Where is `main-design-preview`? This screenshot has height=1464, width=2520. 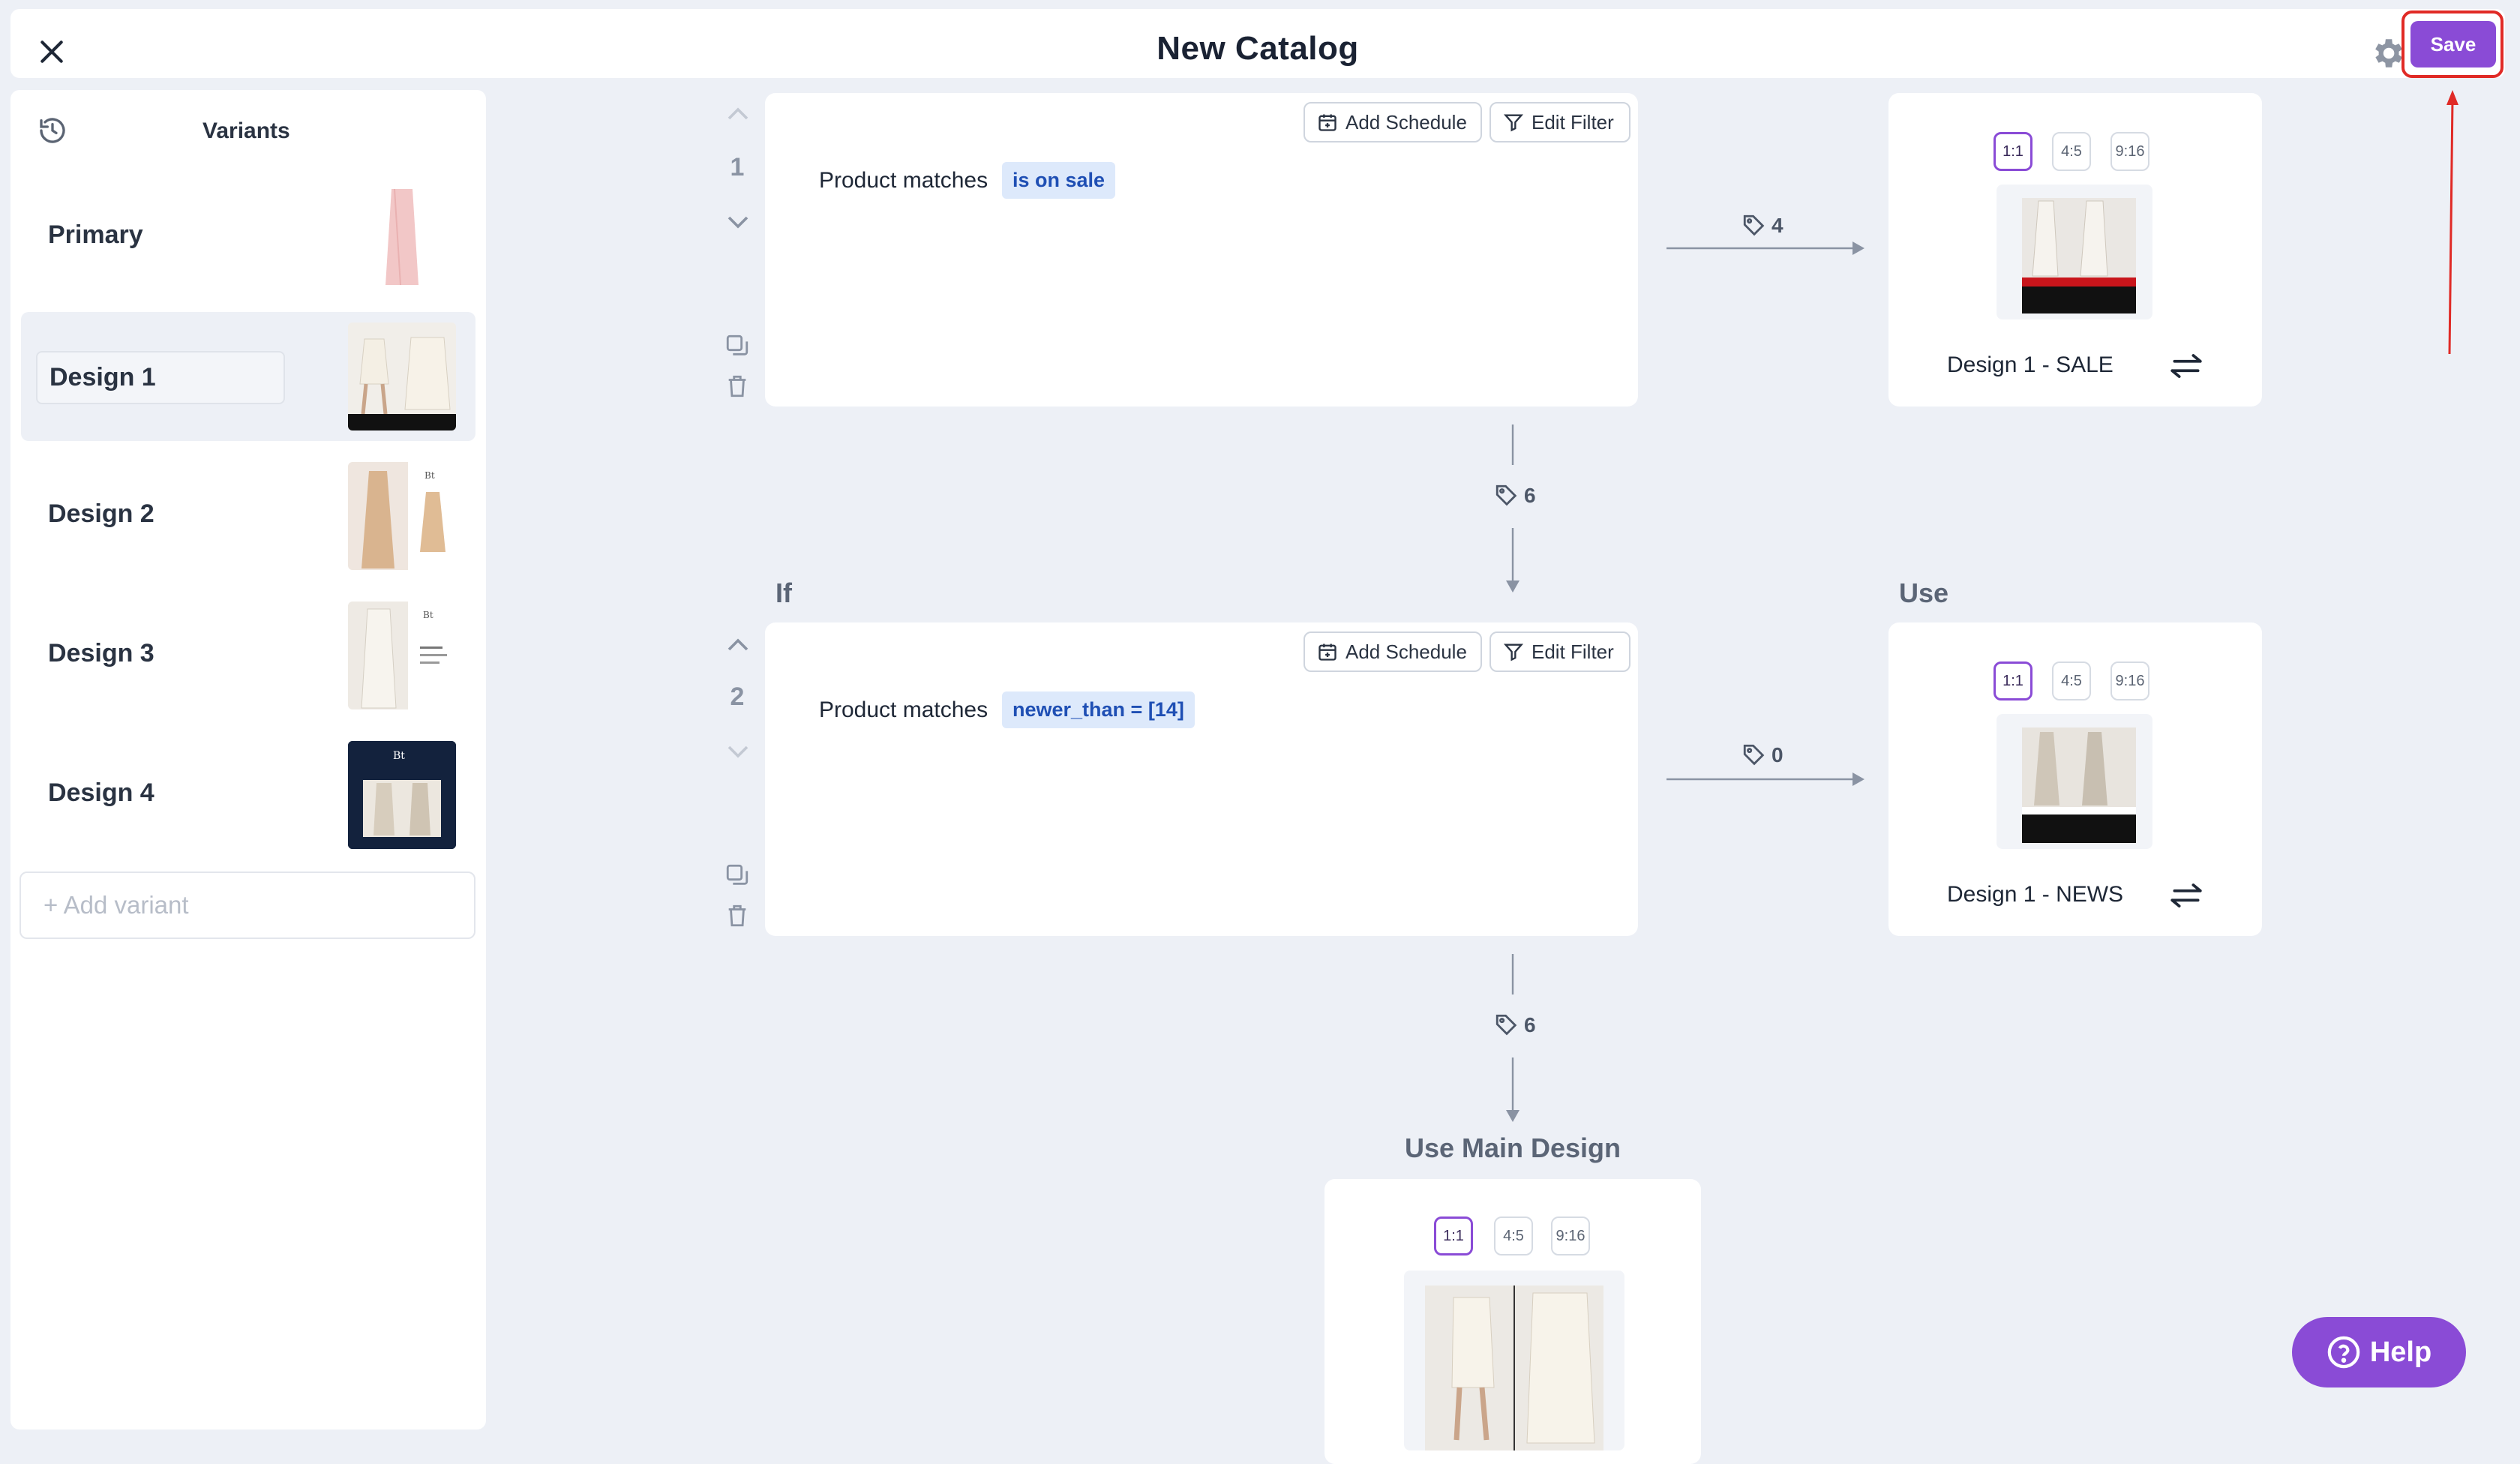
main-design-preview is located at coordinates (1514, 1360).